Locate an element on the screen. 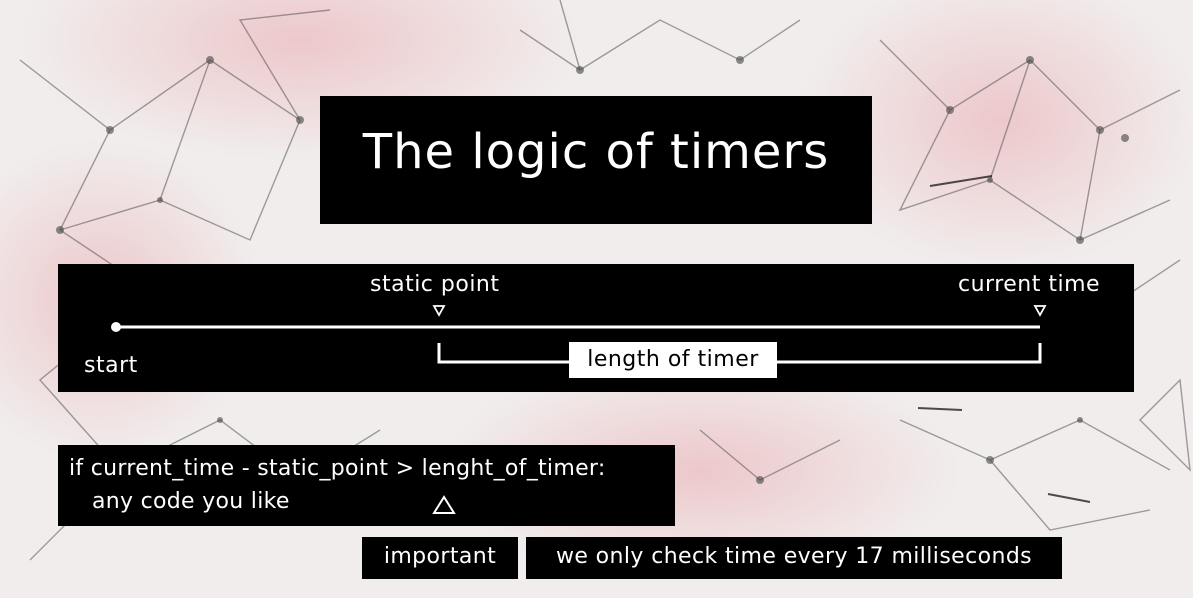  current-time-label: current time is located at coordinates (1029, 284).